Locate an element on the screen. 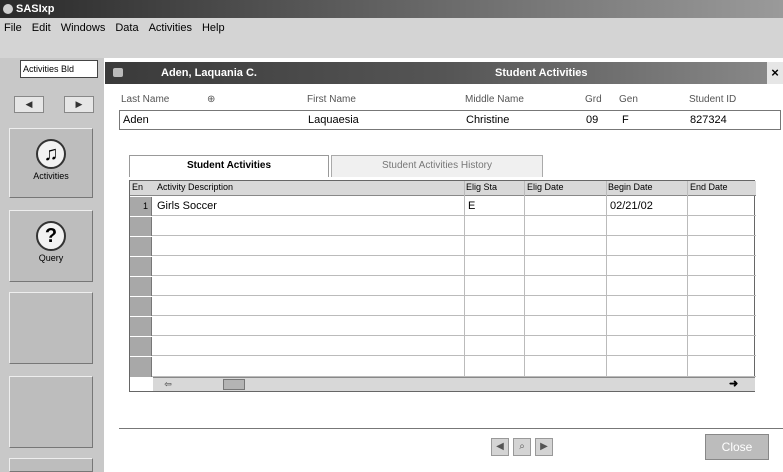 This screenshot has width=783, height=472. menu-windows: Windows is located at coordinates (83, 29).